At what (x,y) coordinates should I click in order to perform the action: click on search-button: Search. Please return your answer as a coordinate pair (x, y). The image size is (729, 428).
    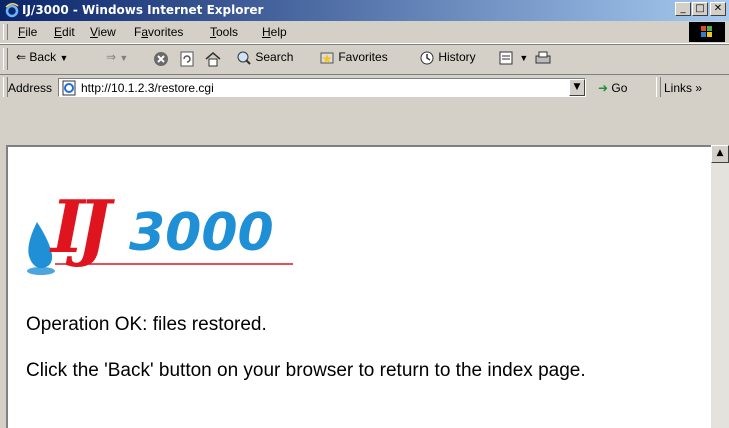
    Looking at the image, I should click on (264, 58).